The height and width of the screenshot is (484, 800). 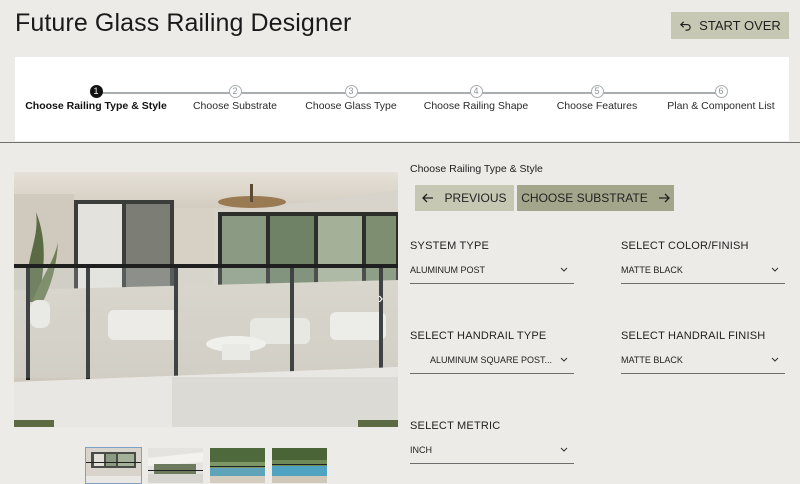 I want to click on arrow-right-icon, so click(x=664, y=198).